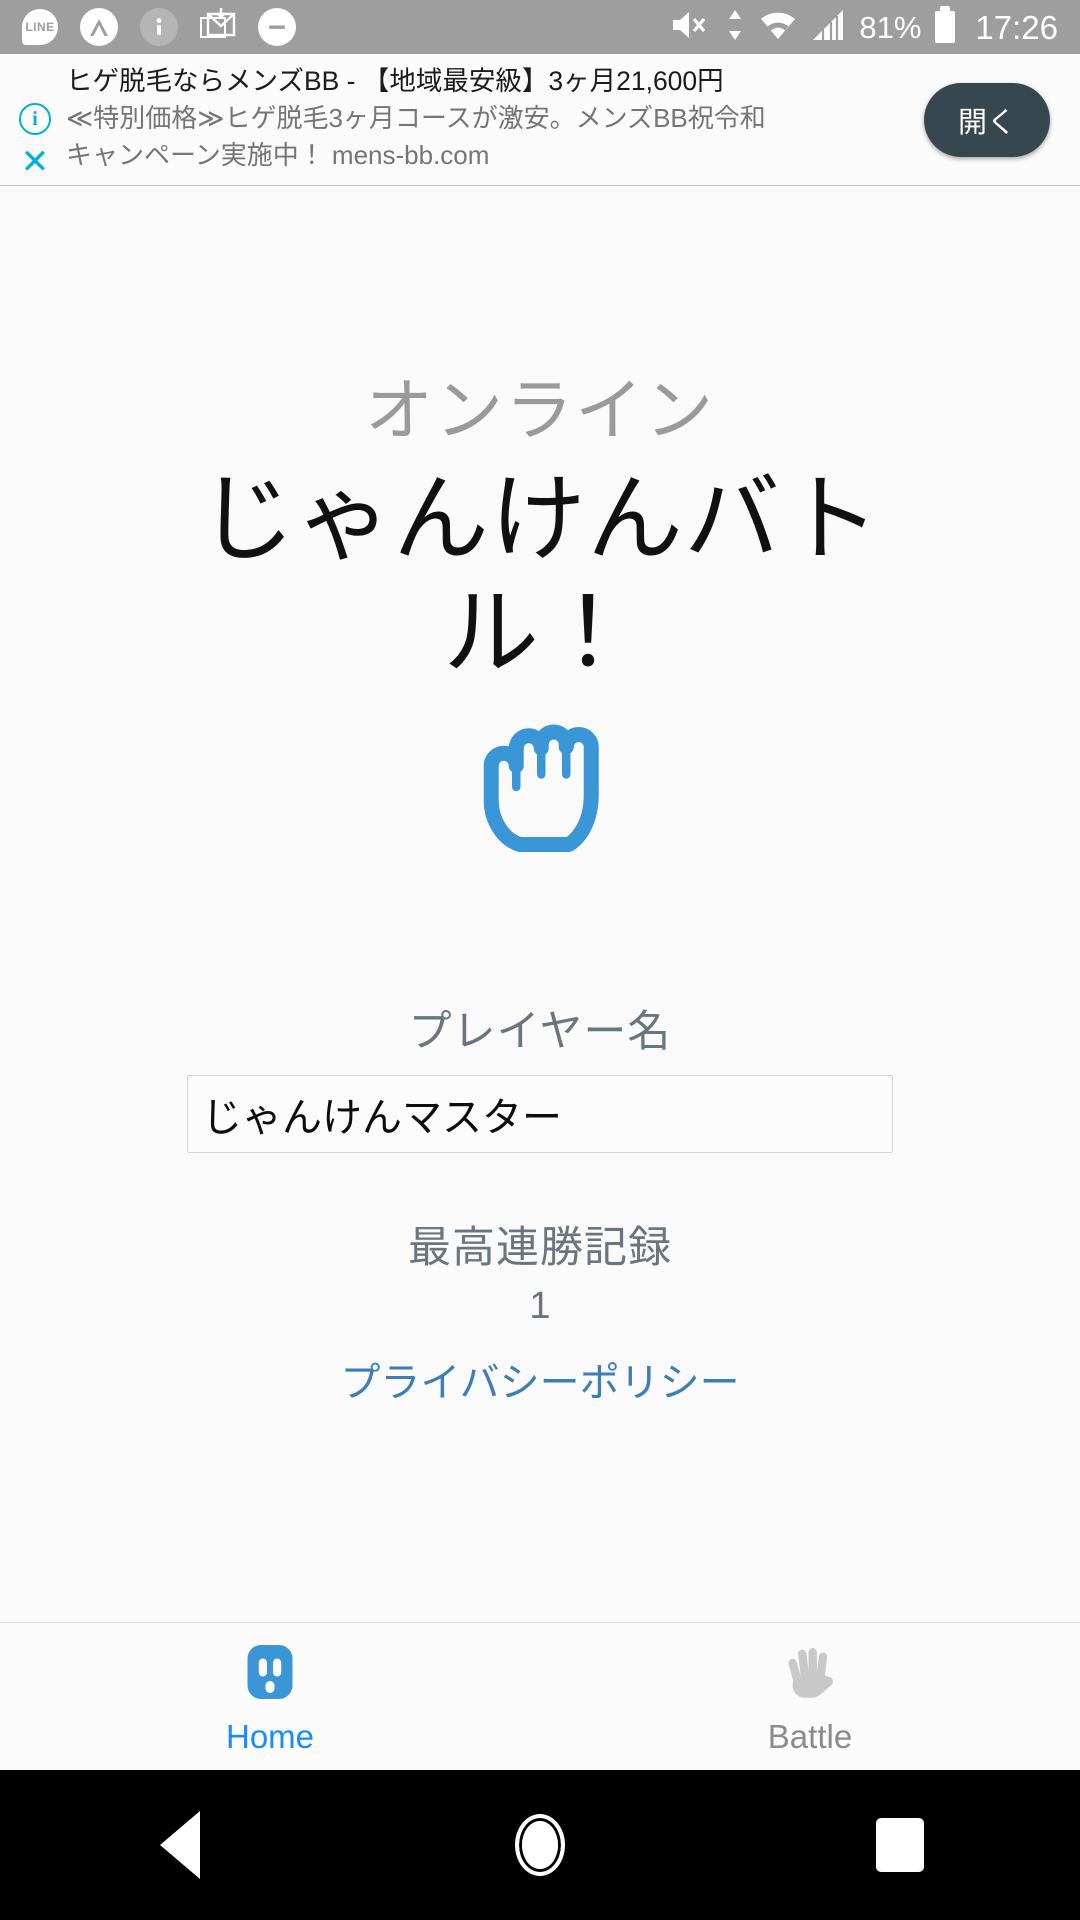 Image resolution: width=1080 pixels, height=1920 pixels. I want to click on ad-marks: i ✕, so click(35, 119).